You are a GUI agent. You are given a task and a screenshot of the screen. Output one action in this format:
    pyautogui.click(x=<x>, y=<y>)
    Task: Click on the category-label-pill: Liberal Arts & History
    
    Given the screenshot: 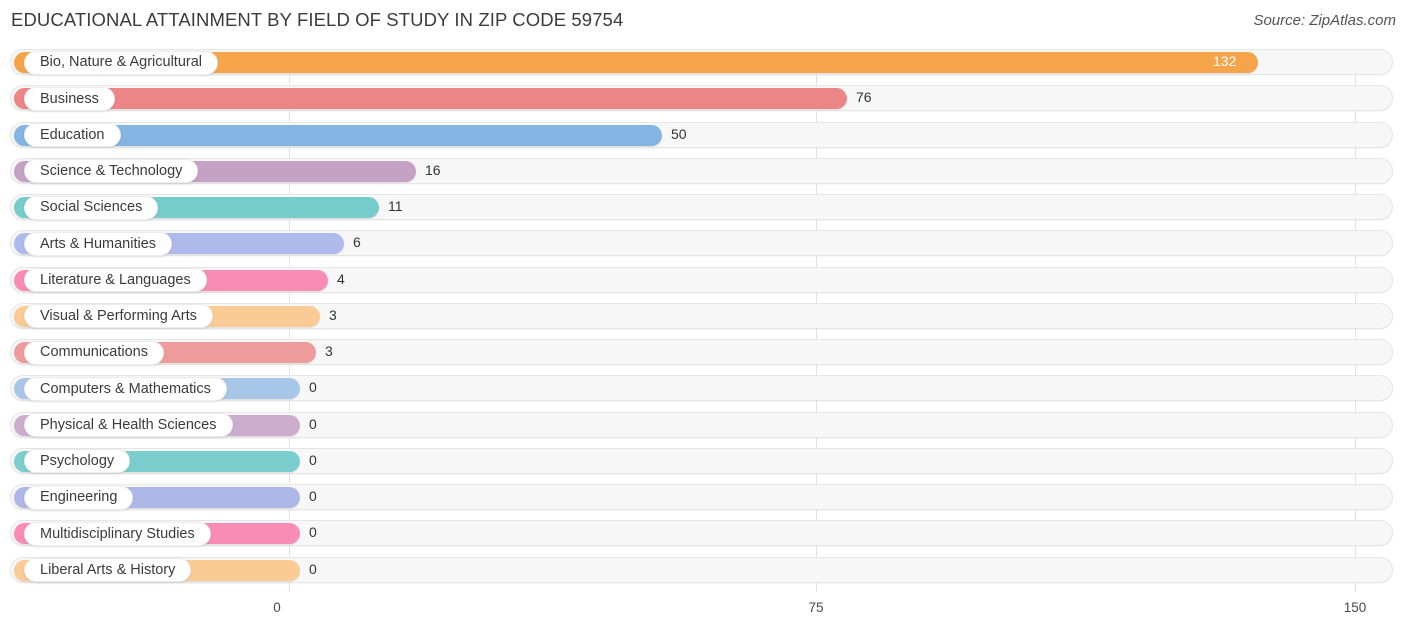 What is the action you would take?
    pyautogui.click(x=108, y=570)
    